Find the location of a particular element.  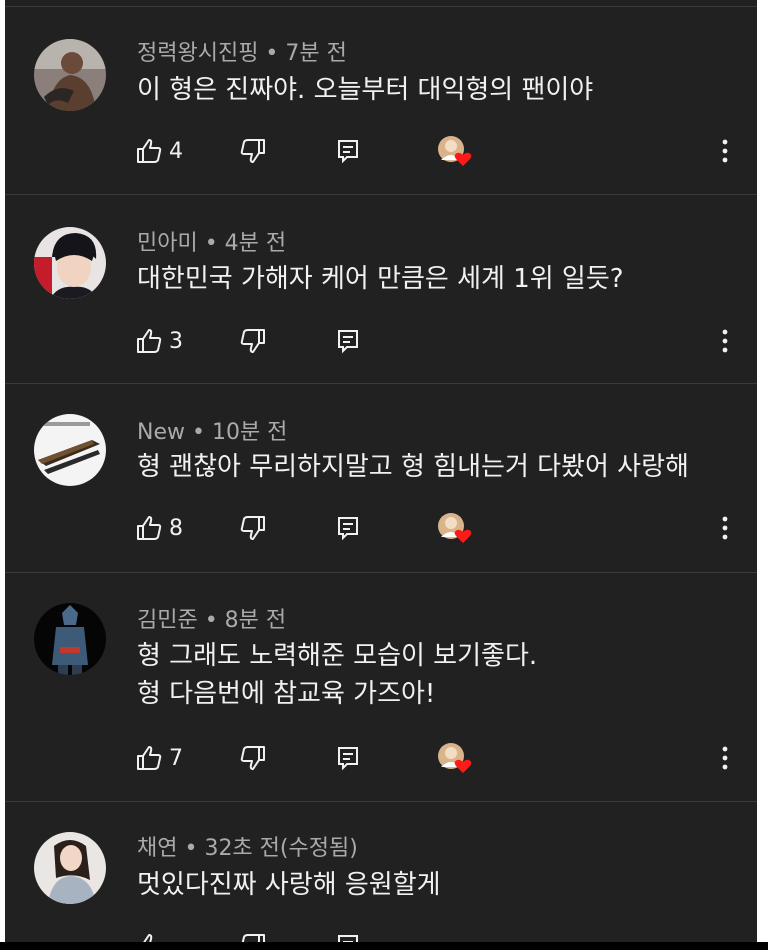

comment-line: 대한민국 가해자 케어 만큼은 세계 1위 일듯? is located at coordinates (380, 279).